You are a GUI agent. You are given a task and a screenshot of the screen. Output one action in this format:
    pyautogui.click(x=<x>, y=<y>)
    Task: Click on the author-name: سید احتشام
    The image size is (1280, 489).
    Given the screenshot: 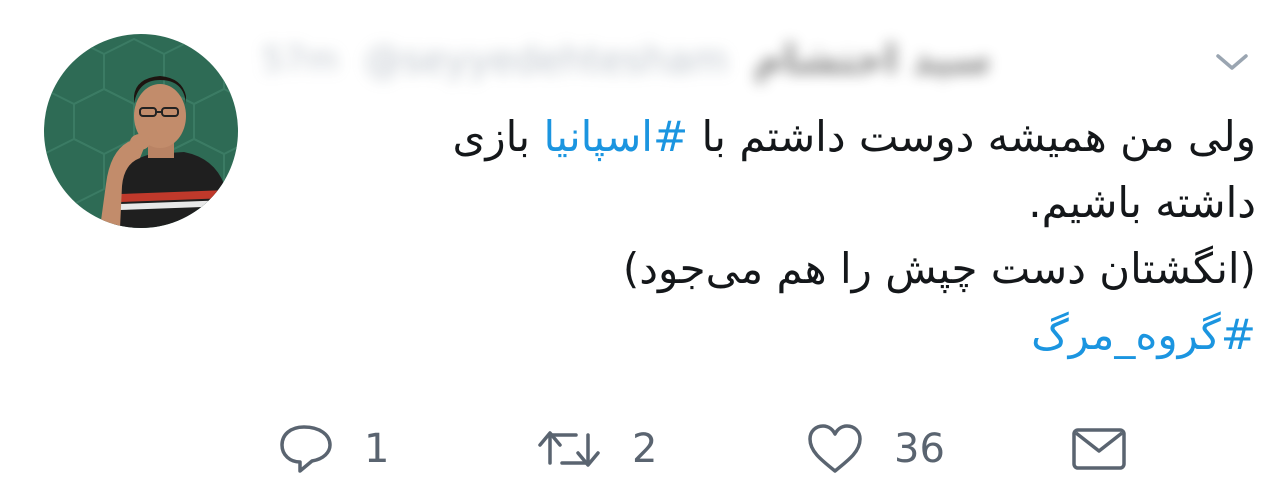 What is the action you would take?
    pyautogui.click(x=872, y=60)
    